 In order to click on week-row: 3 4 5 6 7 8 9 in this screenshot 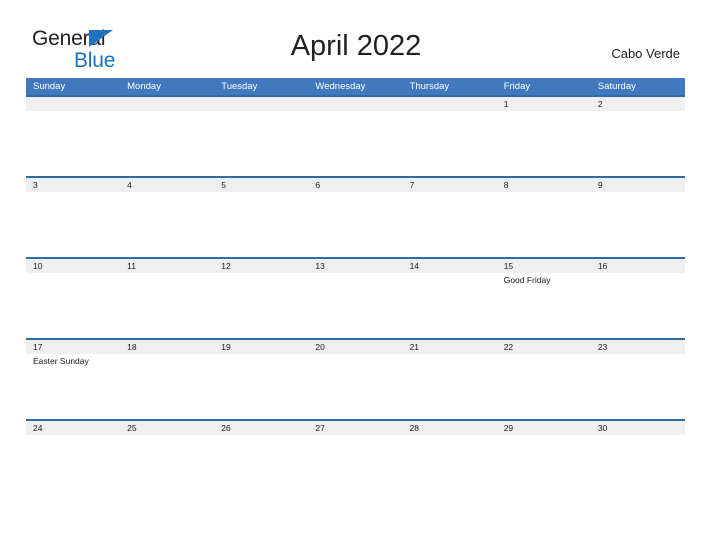, I will do `click(355, 216)`.